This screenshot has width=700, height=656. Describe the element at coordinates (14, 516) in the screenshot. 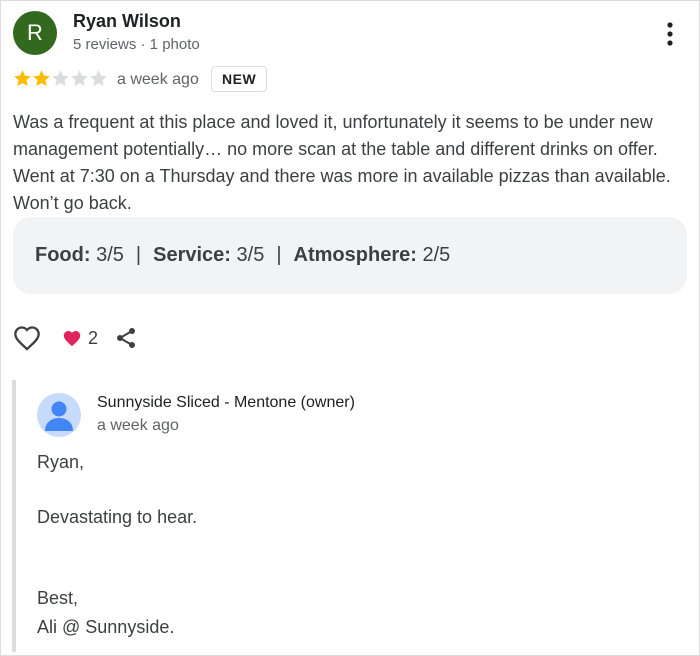

I see `reply-thread-line` at that location.